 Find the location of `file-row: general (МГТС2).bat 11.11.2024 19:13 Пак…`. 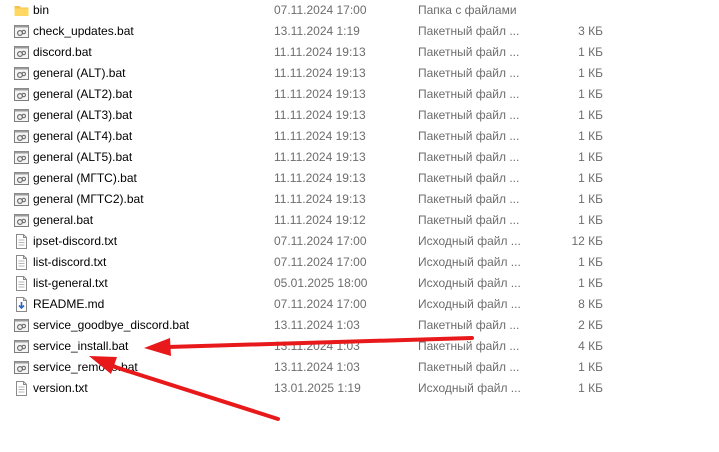

file-row: general (МГТС2).bat 11.11.2024 19:13 Пак… is located at coordinates (359, 199).